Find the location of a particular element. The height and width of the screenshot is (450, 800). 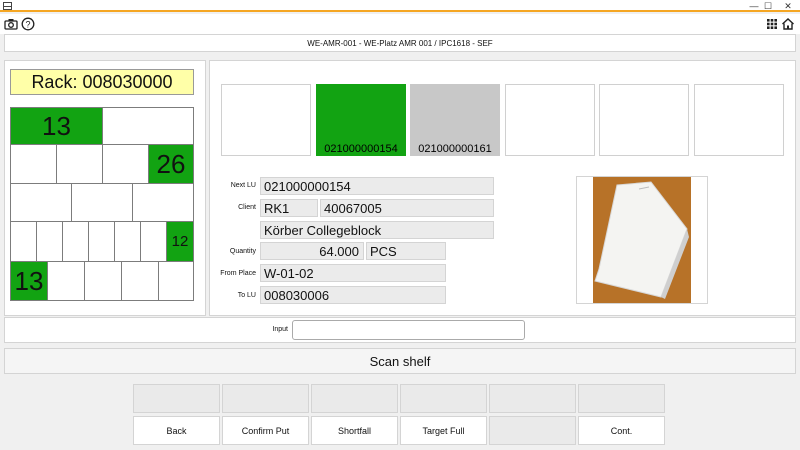

from-place-label: From Place is located at coordinates (238, 273).